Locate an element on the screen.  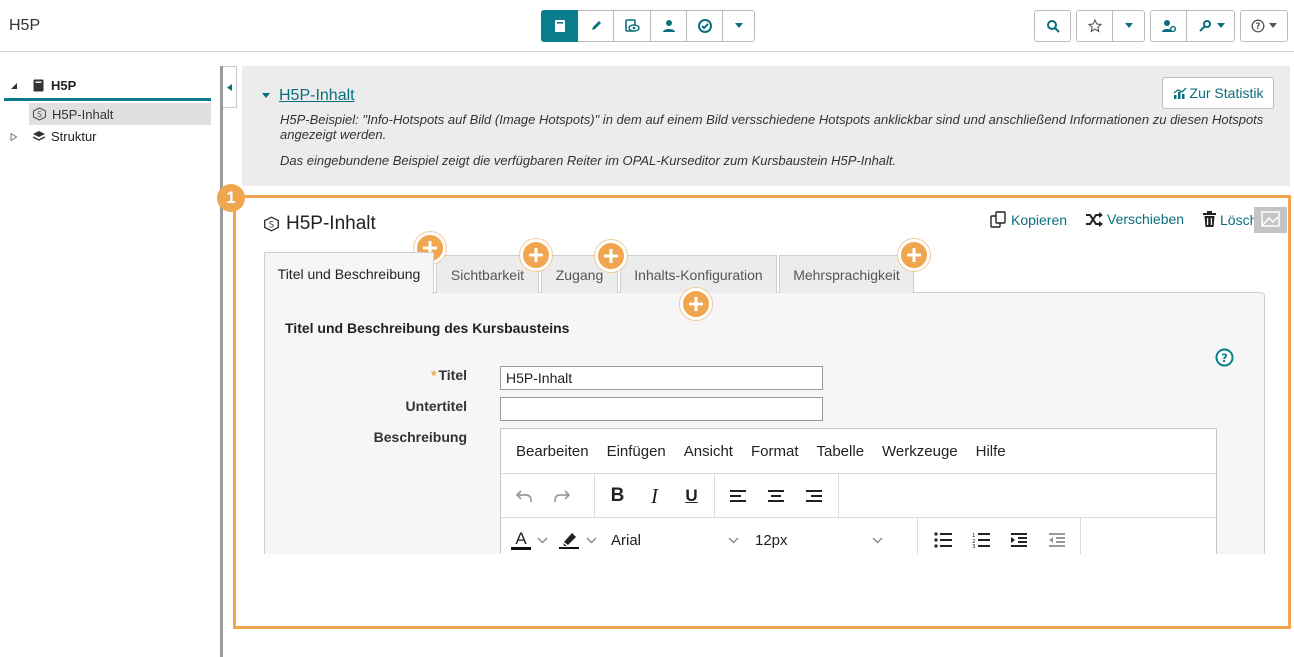
statistics-button: Zur Statistik is located at coordinates (1218, 93).